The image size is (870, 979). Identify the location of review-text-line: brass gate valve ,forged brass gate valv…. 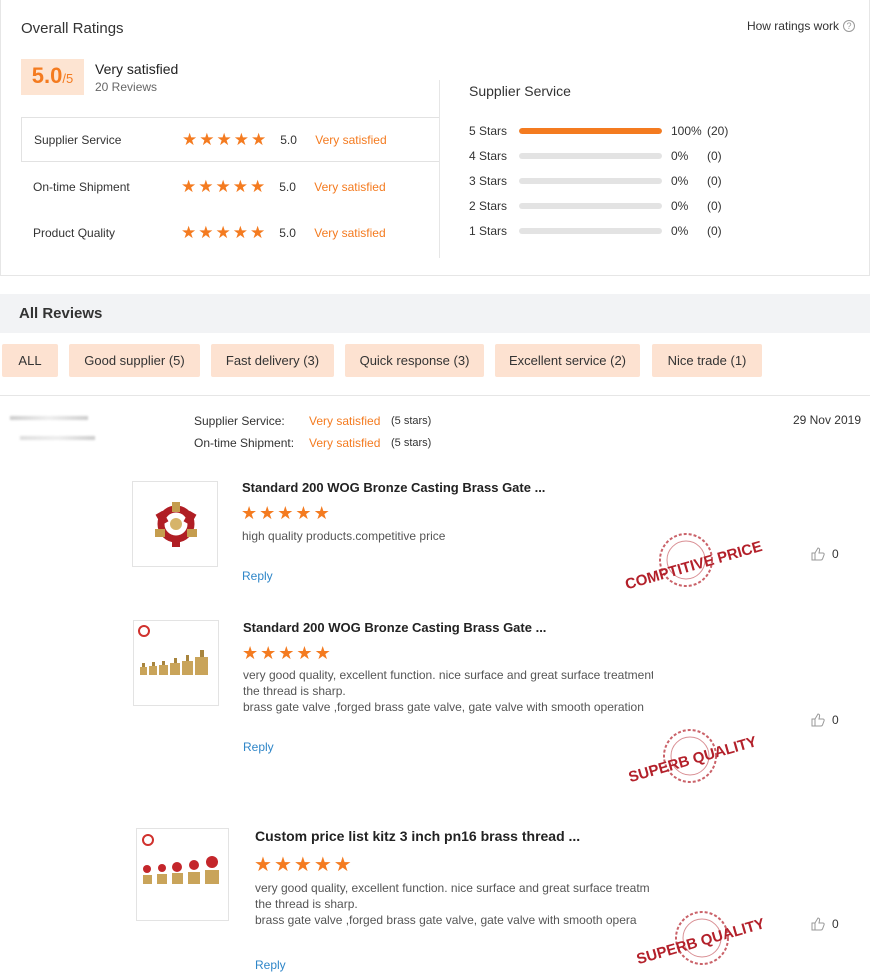
(446, 920).